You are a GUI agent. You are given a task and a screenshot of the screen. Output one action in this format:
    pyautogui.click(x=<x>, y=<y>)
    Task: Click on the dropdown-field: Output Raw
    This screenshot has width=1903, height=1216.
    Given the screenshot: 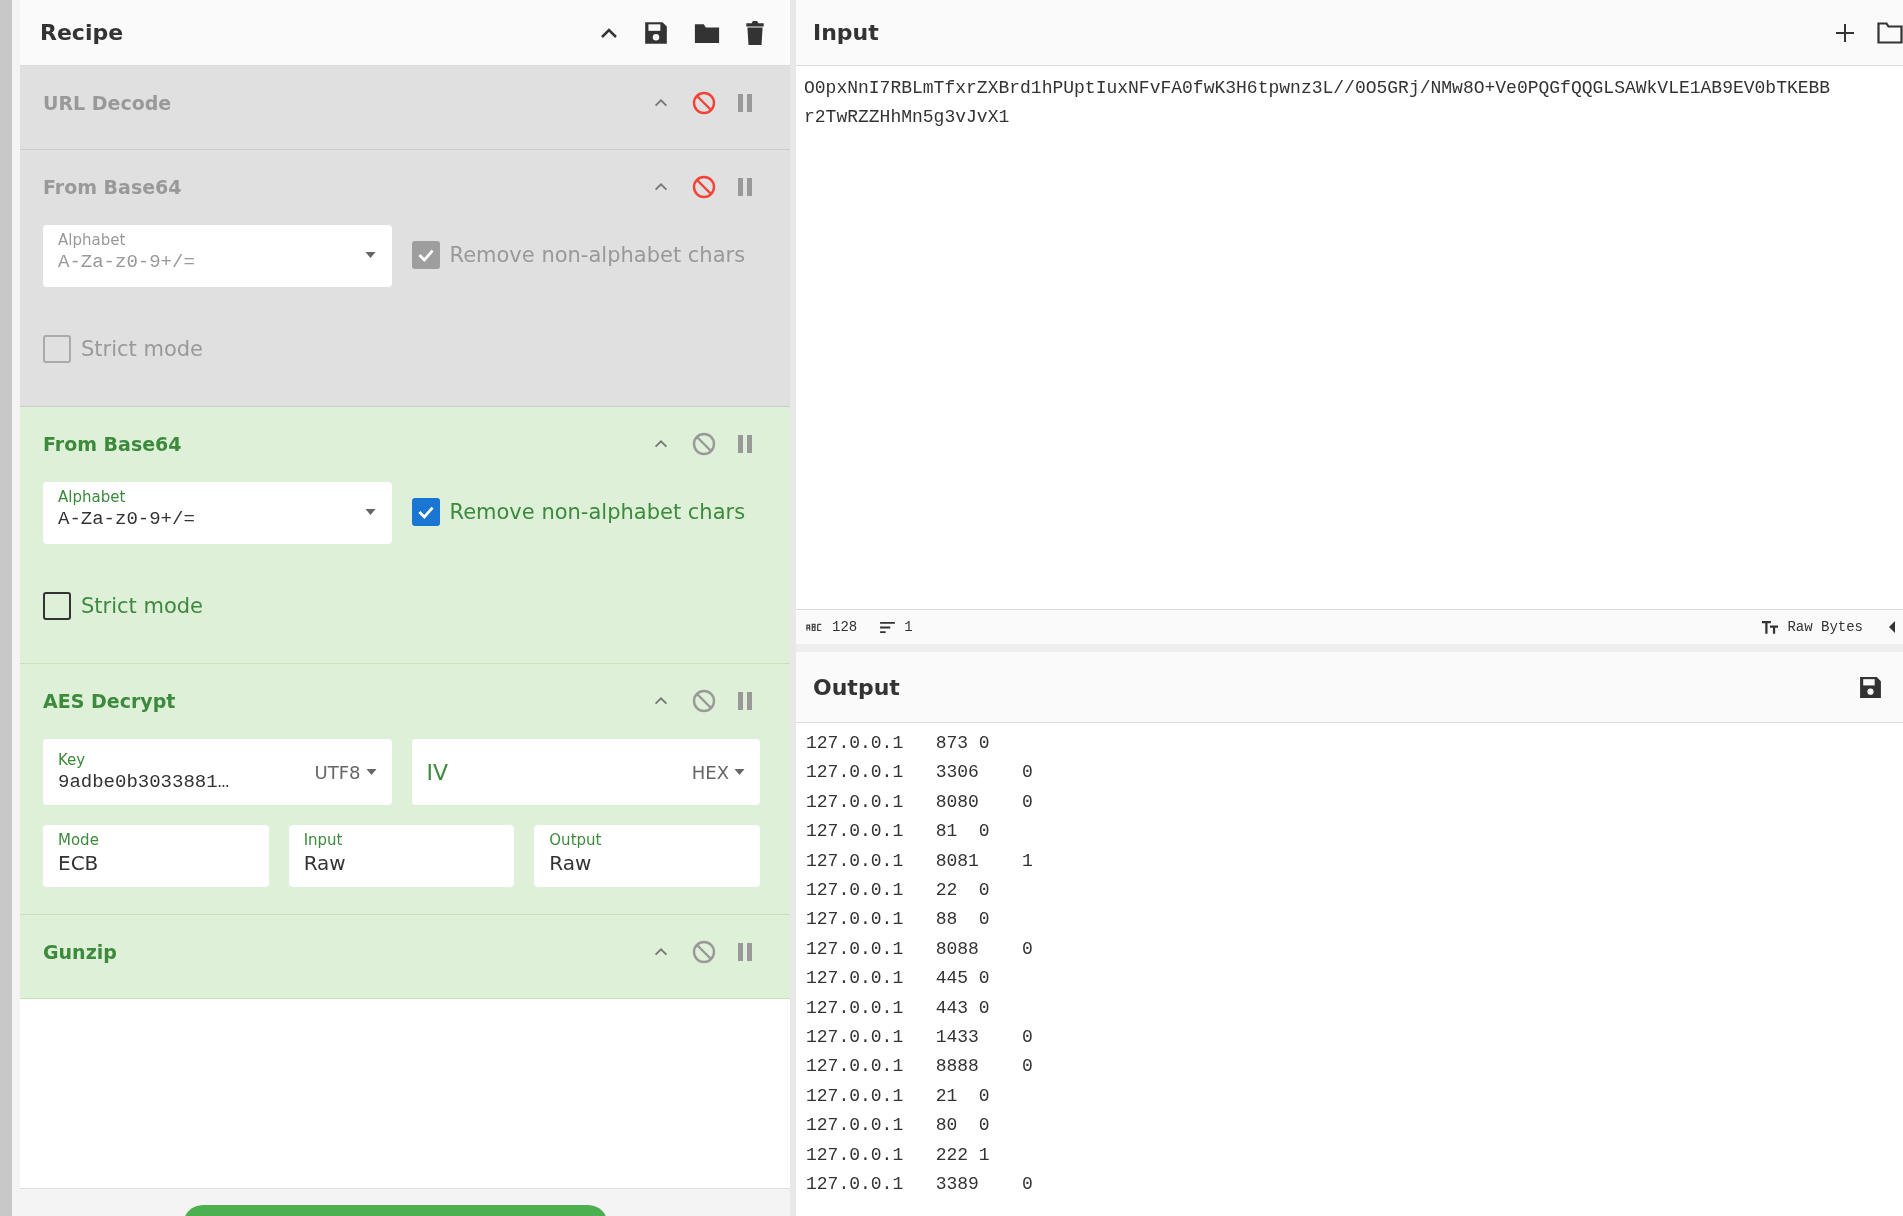 What is the action you would take?
    pyautogui.click(x=647, y=856)
    